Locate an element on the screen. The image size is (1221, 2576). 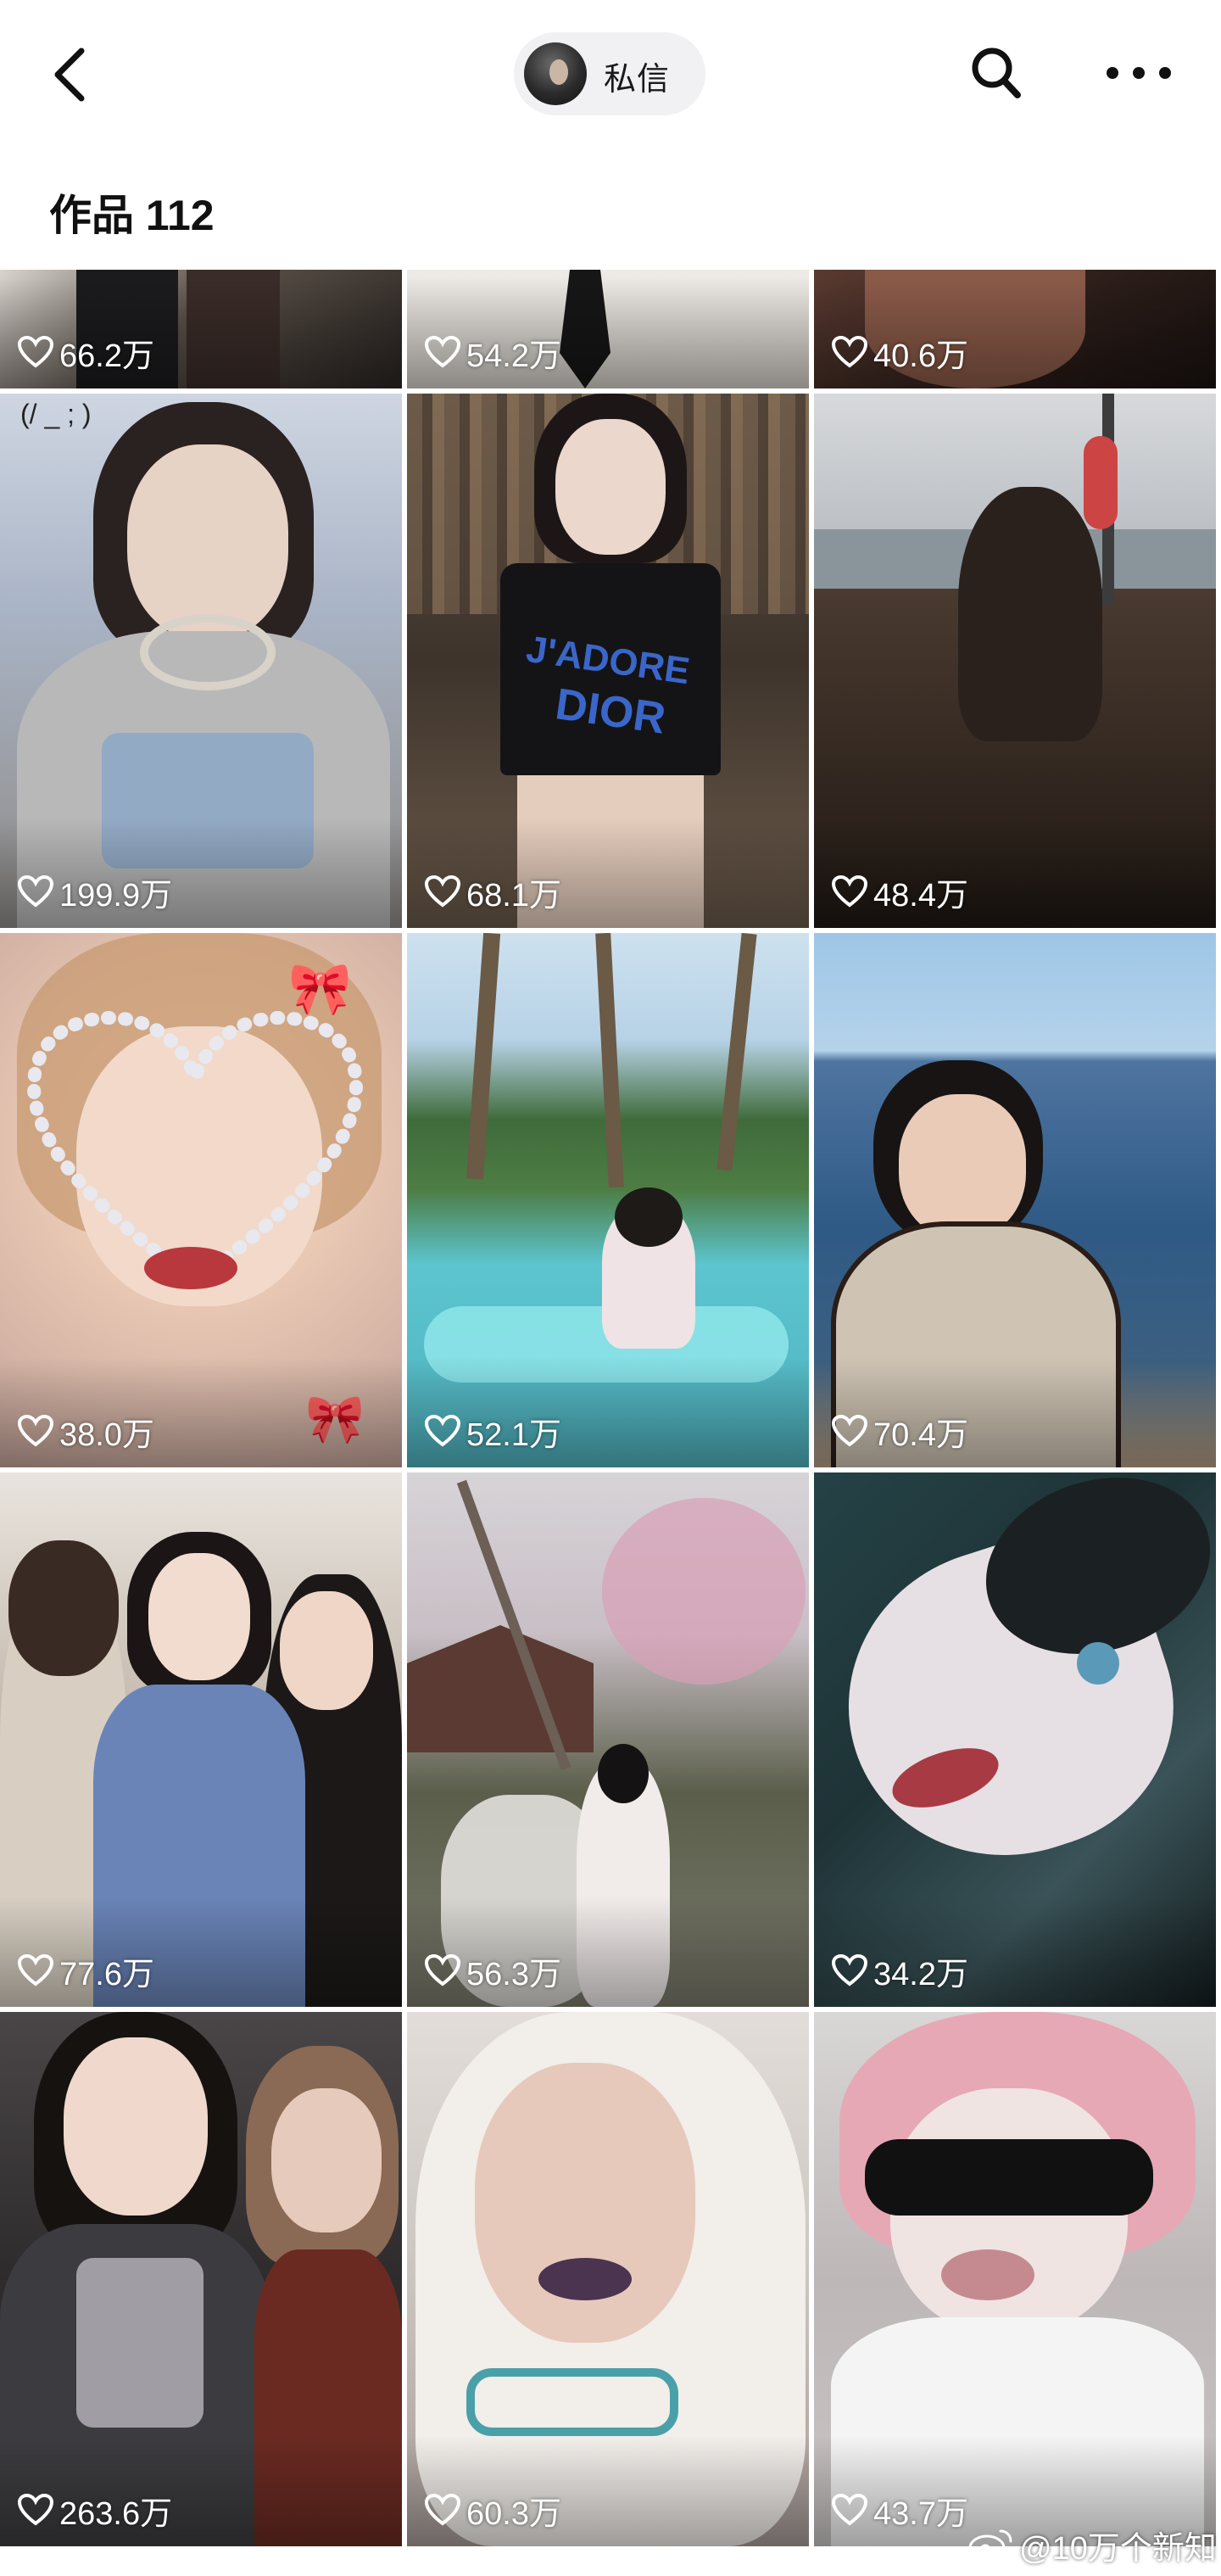
like-count: 263.6万 is located at coordinates (95, 2510).